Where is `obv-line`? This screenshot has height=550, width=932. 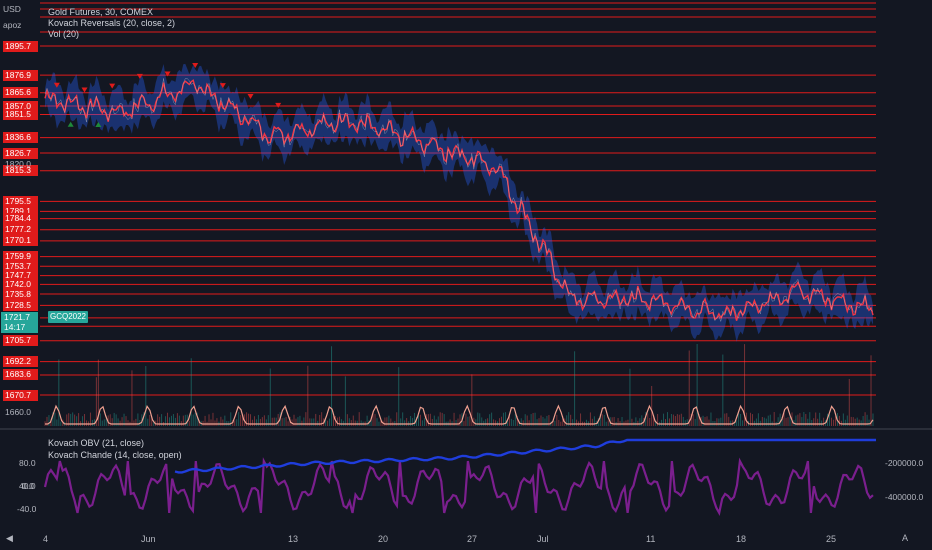 obv-line is located at coordinates (525, 456).